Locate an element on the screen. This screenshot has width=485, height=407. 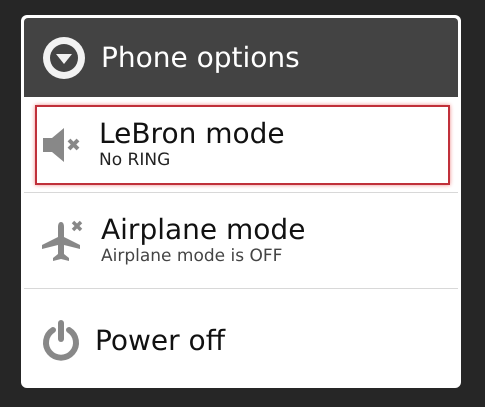
item-subtitle: Airplane mode is OFF is located at coordinates (192, 256).